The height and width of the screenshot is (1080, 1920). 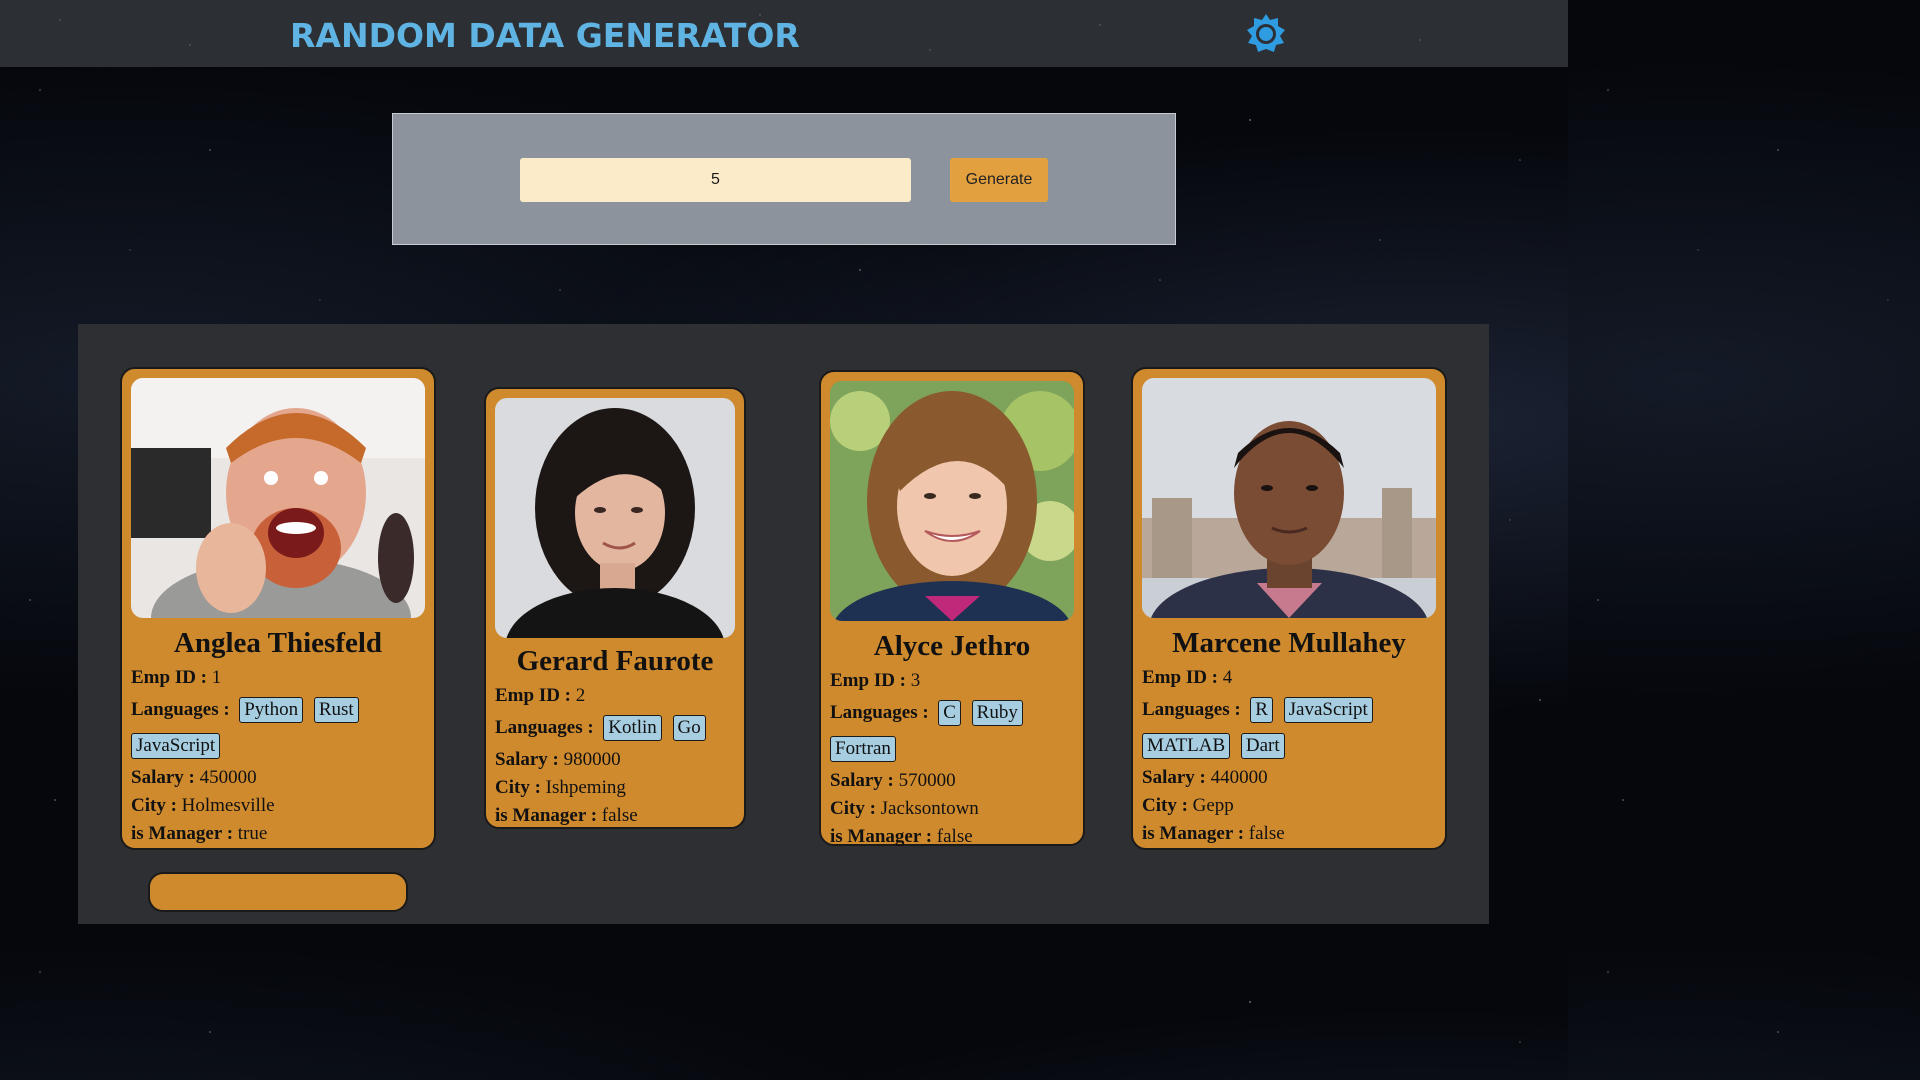 I want to click on city-value: Holmesville, so click(x=228, y=805).